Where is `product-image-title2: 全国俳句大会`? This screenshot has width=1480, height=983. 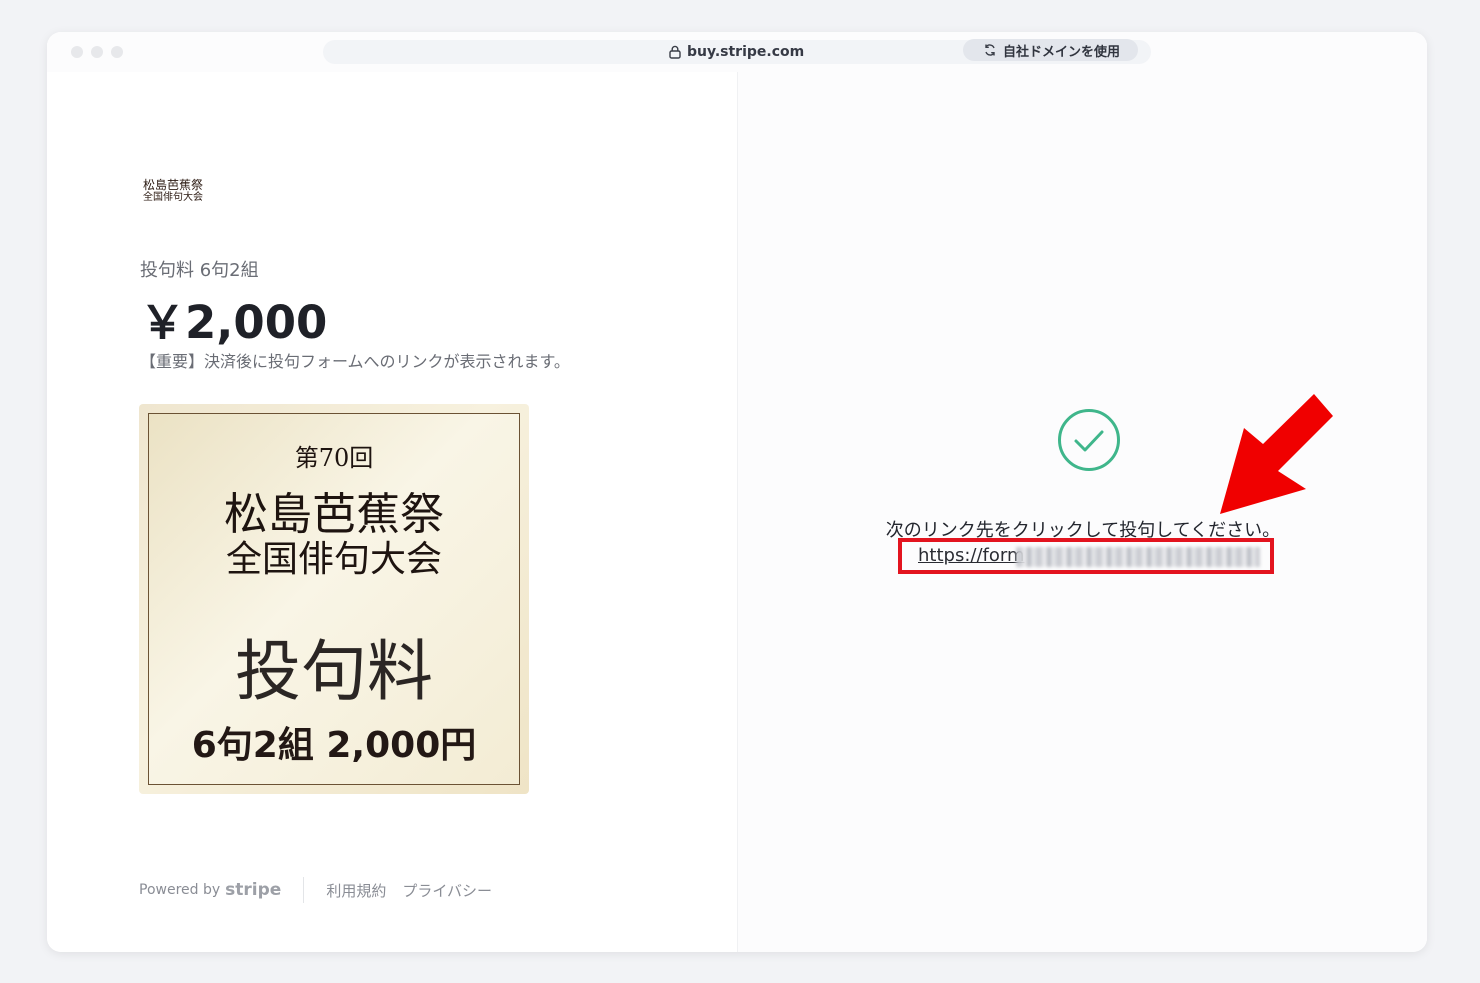 product-image-title2: 全国俳句大会 is located at coordinates (333, 559).